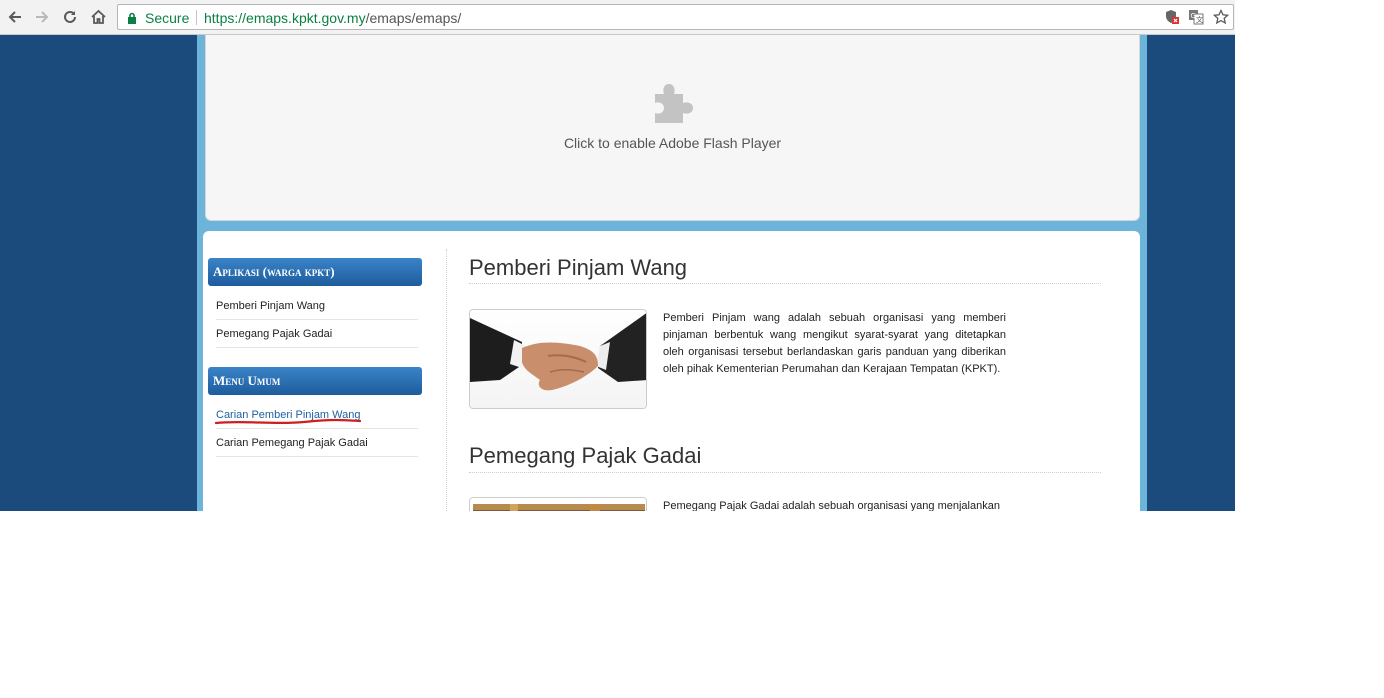  Describe the element at coordinates (132, 20) in the screenshot. I see `lock-icon` at that location.